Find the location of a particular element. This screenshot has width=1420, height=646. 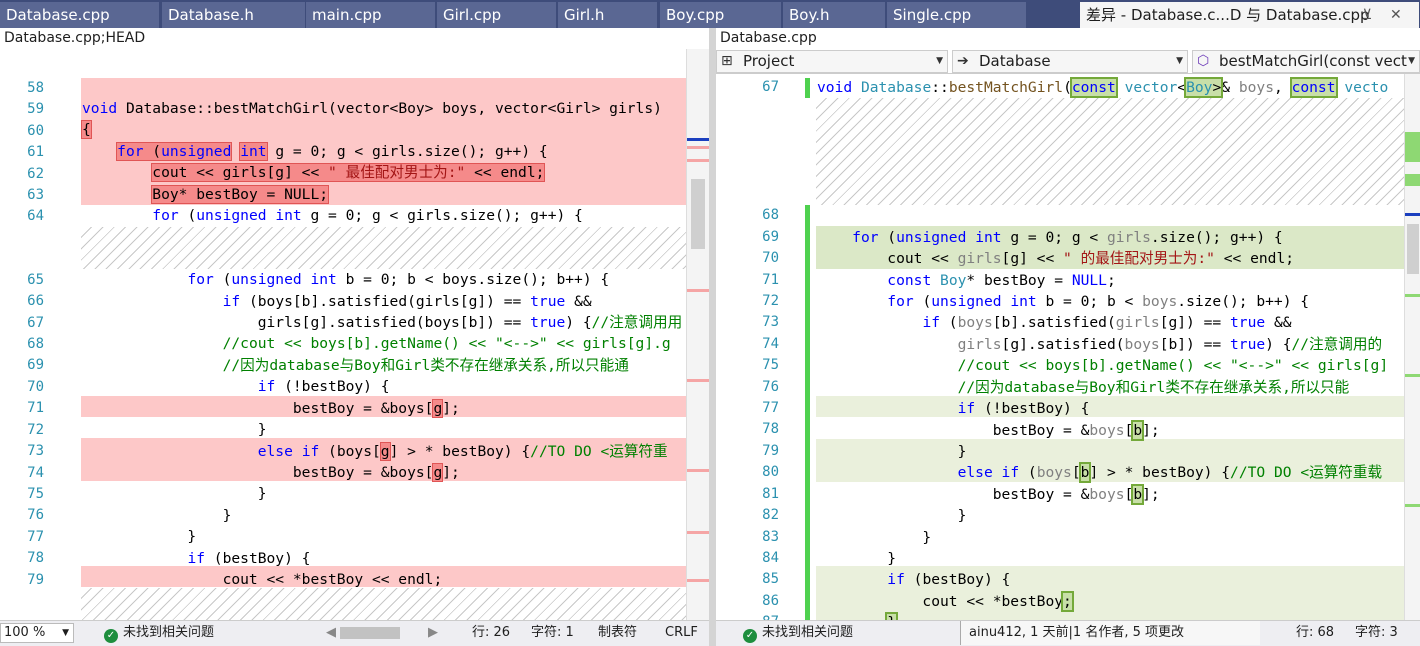

tab-single-cpp: Single.cpp is located at coordinates (957, 15).